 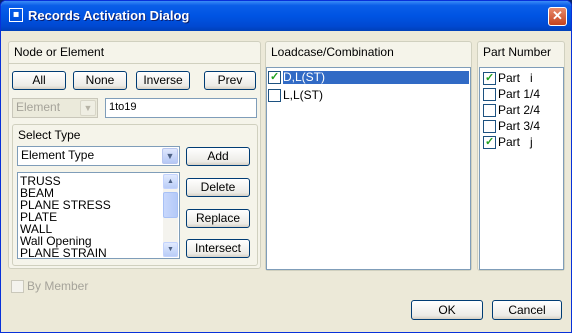 I want to click on part-item-label: Part 2/4, so click(x=519, y=110).